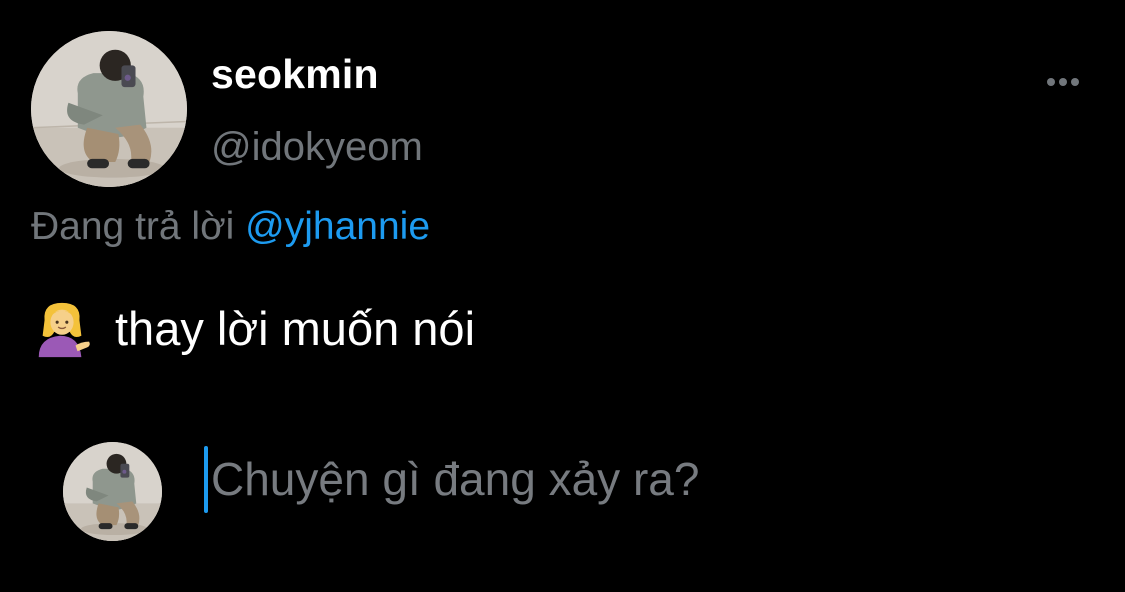 This screenshot has width=1125, height=592. I want to click on composer-avatar, so click(112, 491).